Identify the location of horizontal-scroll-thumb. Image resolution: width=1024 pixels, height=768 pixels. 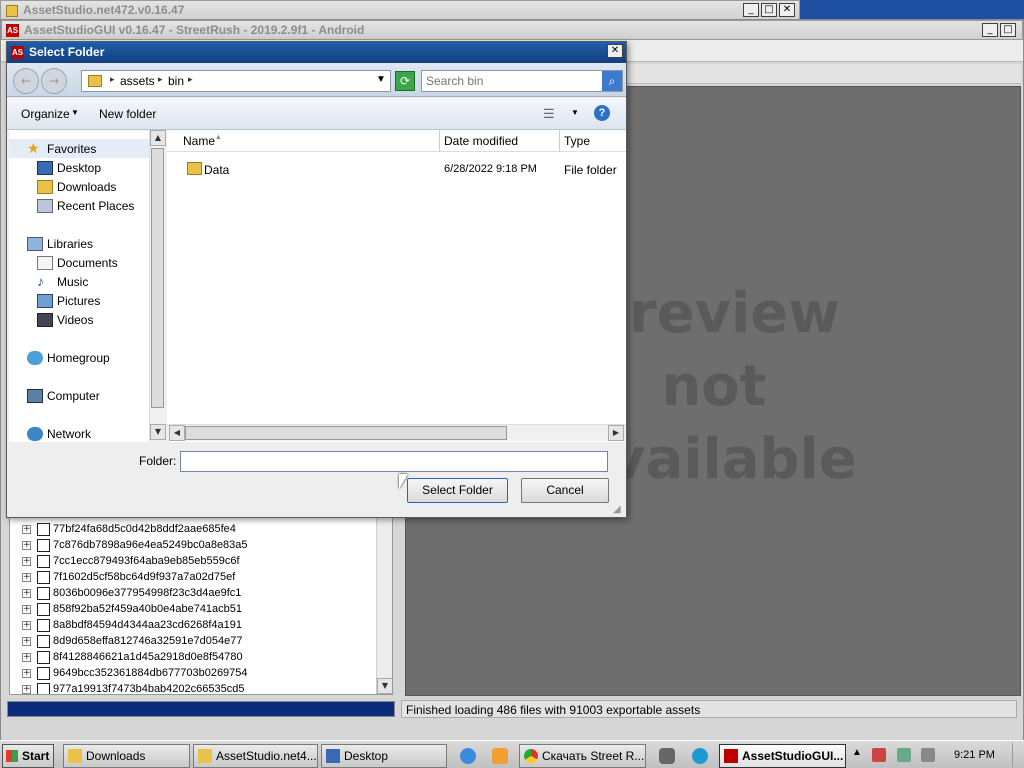
(346, 433).